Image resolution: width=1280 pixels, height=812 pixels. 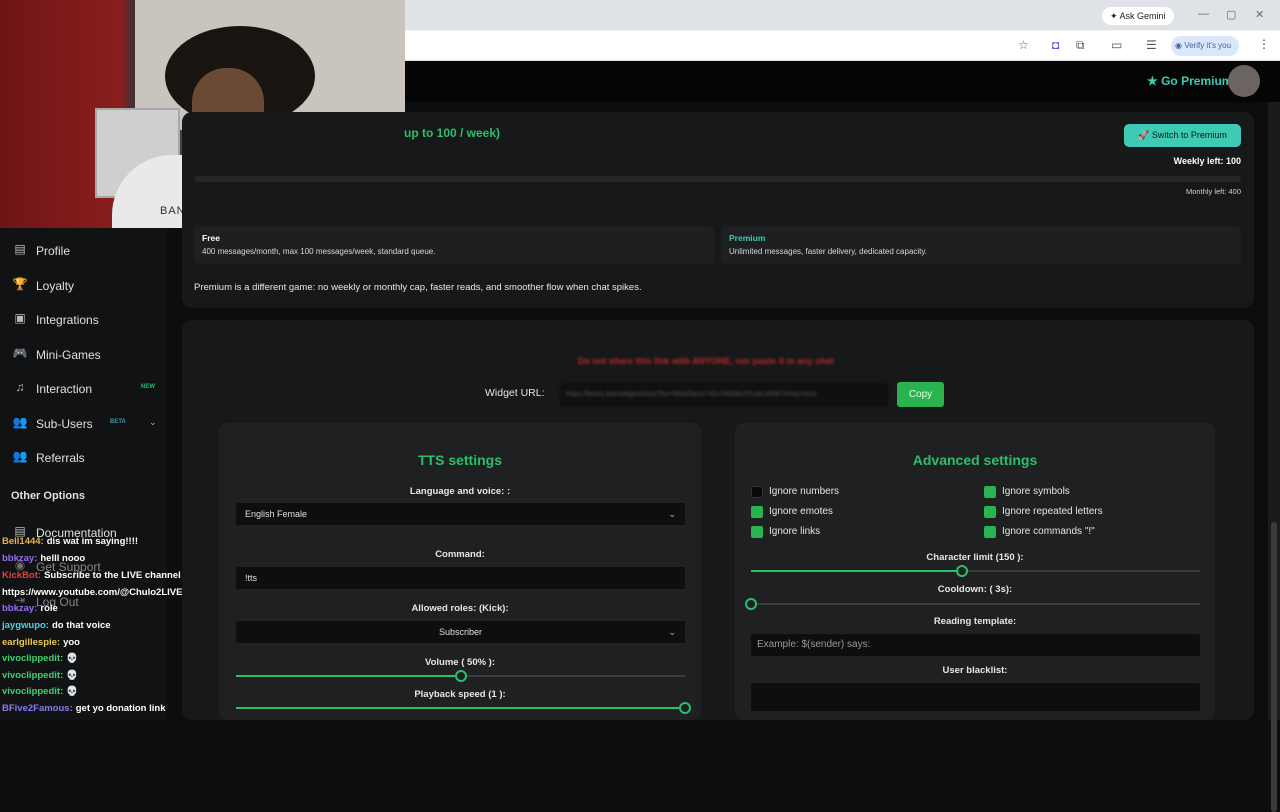 I want to click on avatar, so click(x=1244, y=81).